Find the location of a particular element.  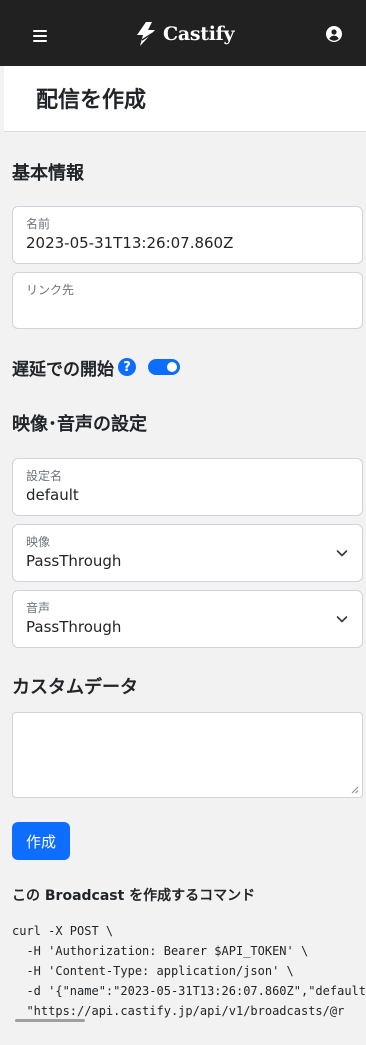

page-title-bar: 配信を作成 is located at coordinates (185, 99).